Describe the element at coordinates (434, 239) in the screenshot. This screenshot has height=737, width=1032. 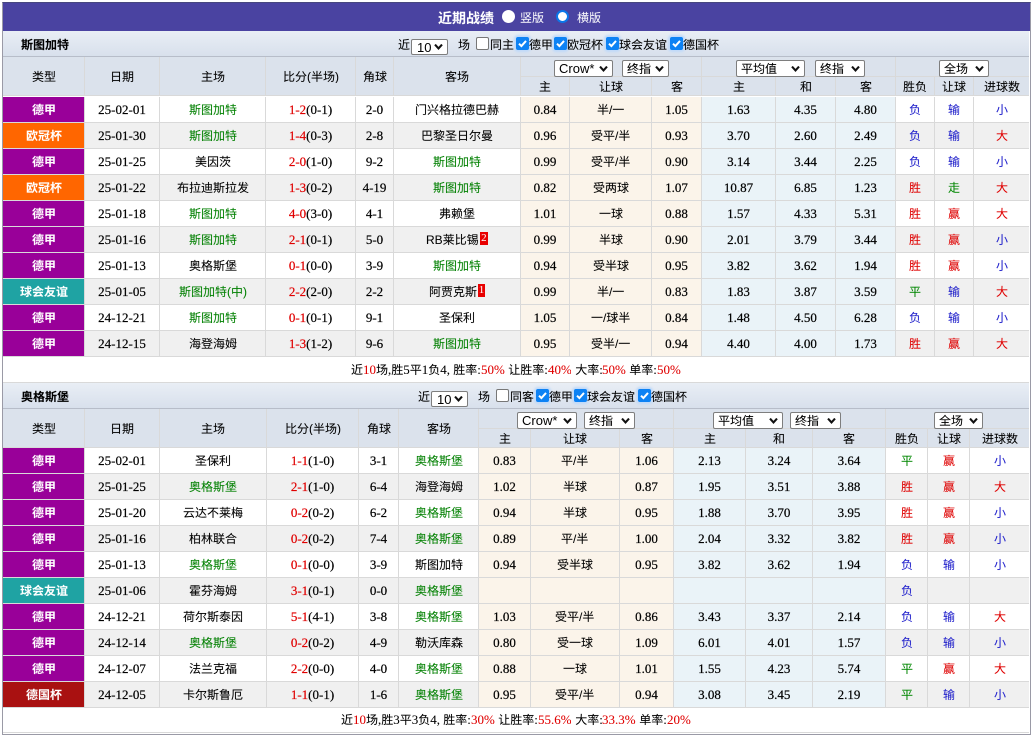
I see `svg-text: RB` at that location.